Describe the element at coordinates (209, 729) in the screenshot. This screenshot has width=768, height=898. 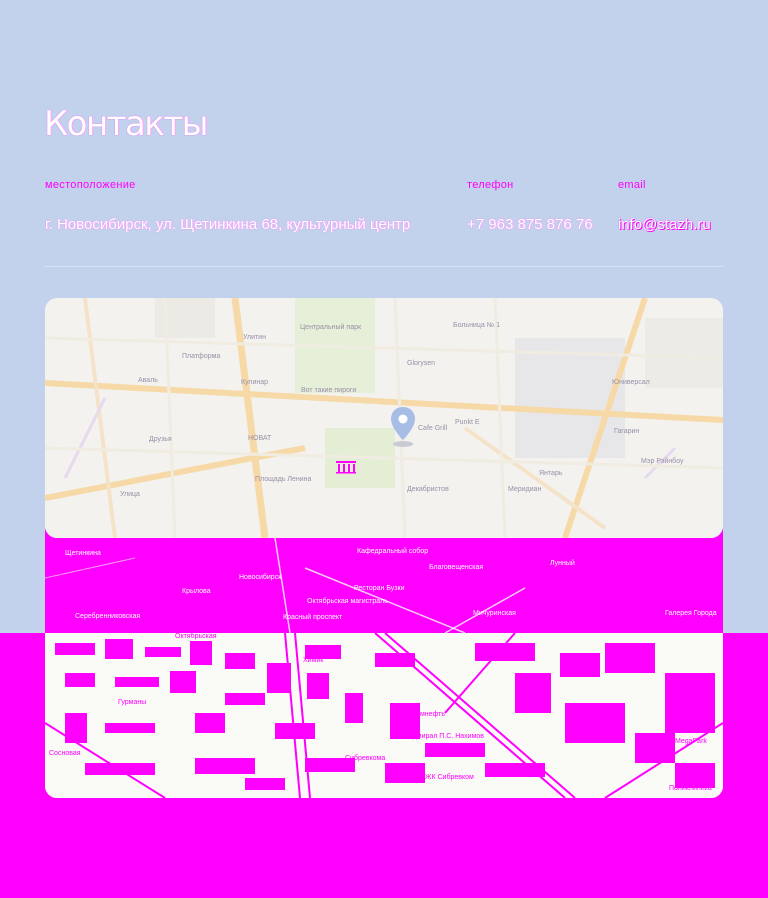
I see `map-label: Кранон` at that location.